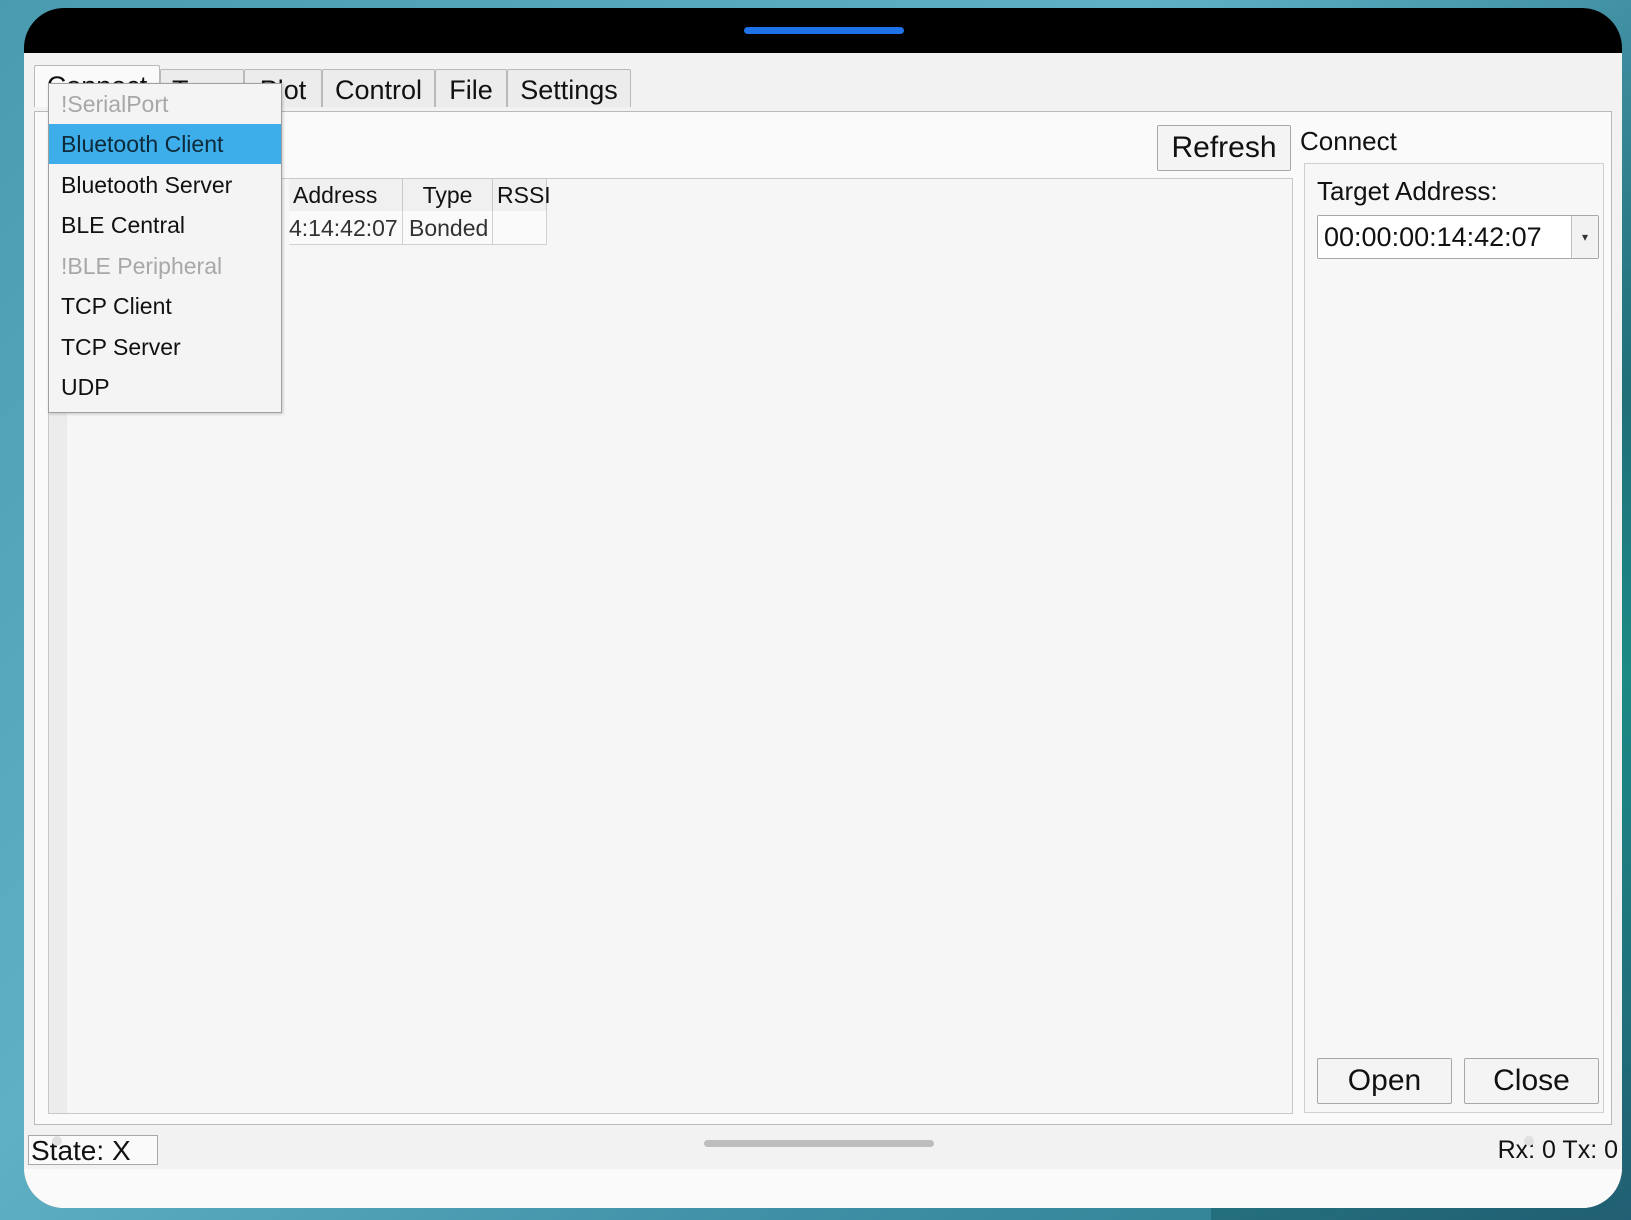 This screenshot has height=1220, width=1631. What do you see at coordinates (346, 195) in the screenshot?
I see `column-header-address: Address` at bounding box center [346, 195].